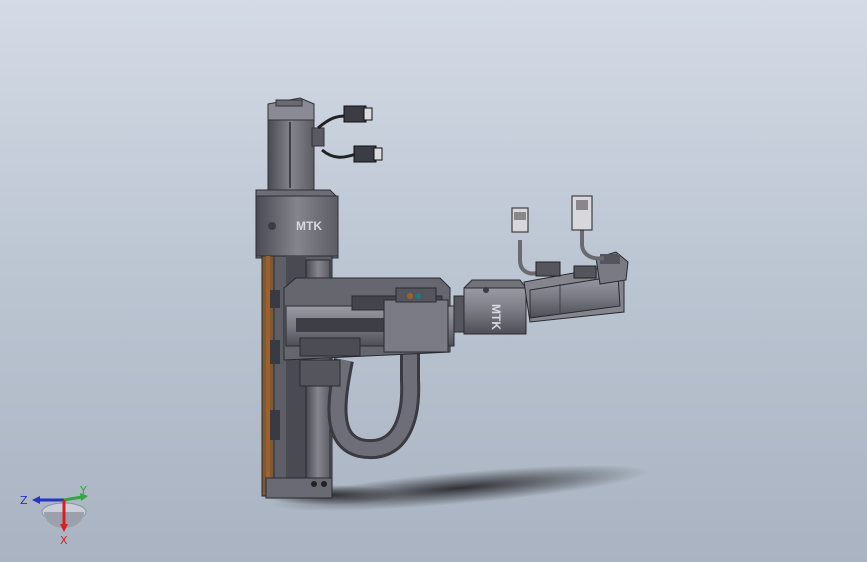  Describe the element at coordinates (520, 220) in the screenshot. I see `encoder-connector` at that location.